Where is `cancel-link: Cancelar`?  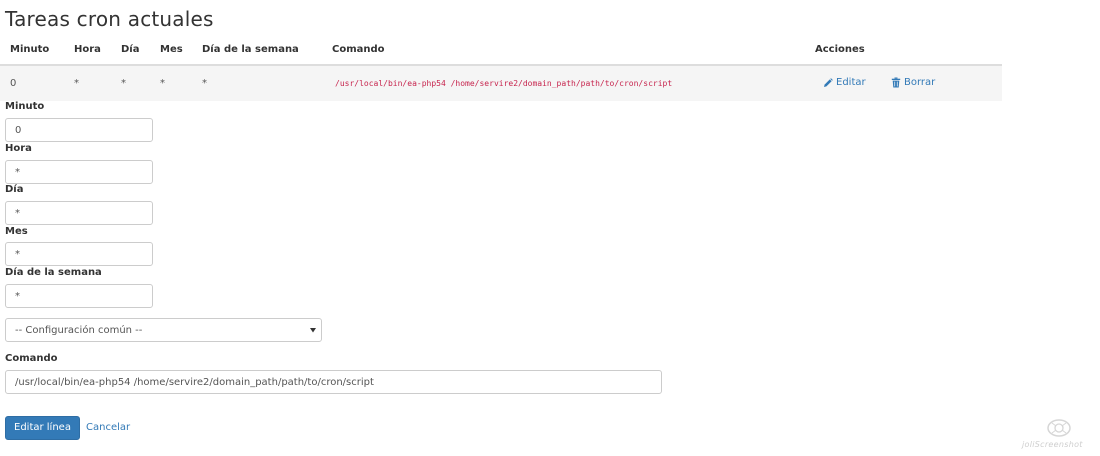 cancel-link: Cancelar is located at coordinates (108, 427).